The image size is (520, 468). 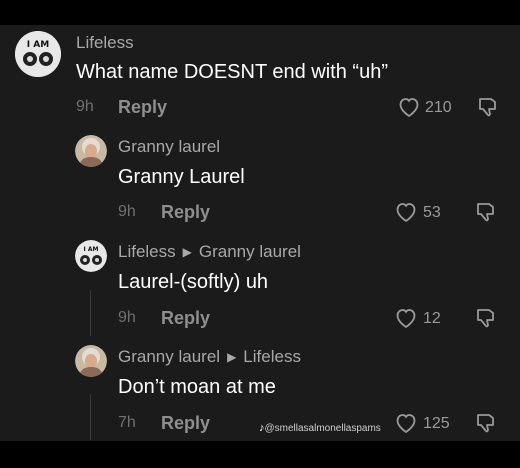 What do you see at coordinates (432, 318) in the screenshot?
I see `like-count: 12` at bounding box center [432, 318].